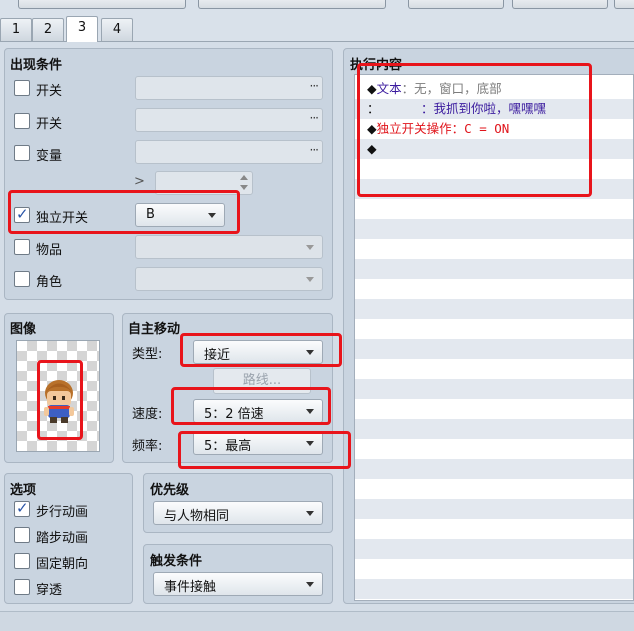 This screenshot has height=631, width=634. I want to click on direction-fix-label: 固定朝向, so click(62, 564).